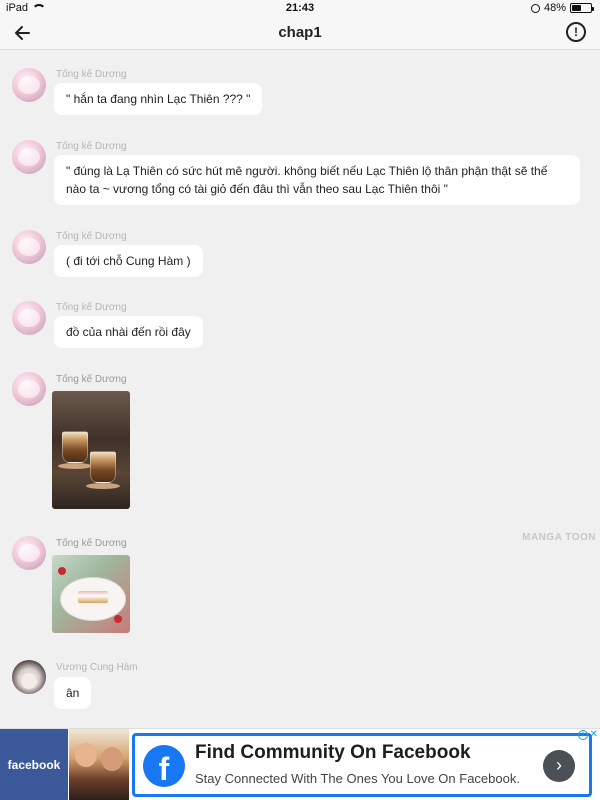 The height and width of the screenshot is (800, 600). I want to click on orientation-lock-icon, so click(535, 8).